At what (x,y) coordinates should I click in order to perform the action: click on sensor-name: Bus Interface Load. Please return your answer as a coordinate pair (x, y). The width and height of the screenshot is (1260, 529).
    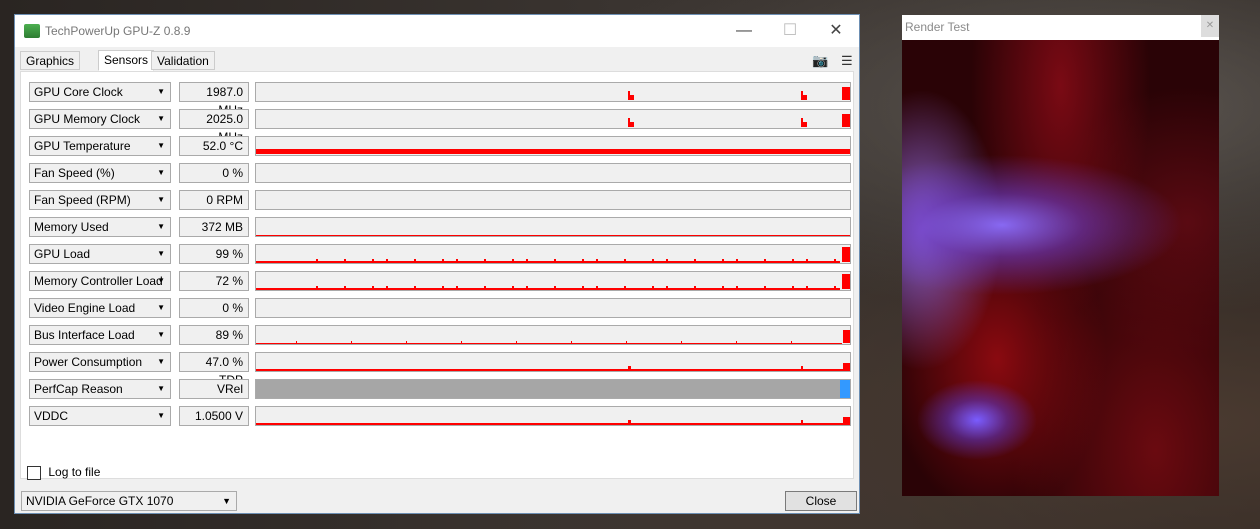
    Looking at the image, I should click on (84, 335).